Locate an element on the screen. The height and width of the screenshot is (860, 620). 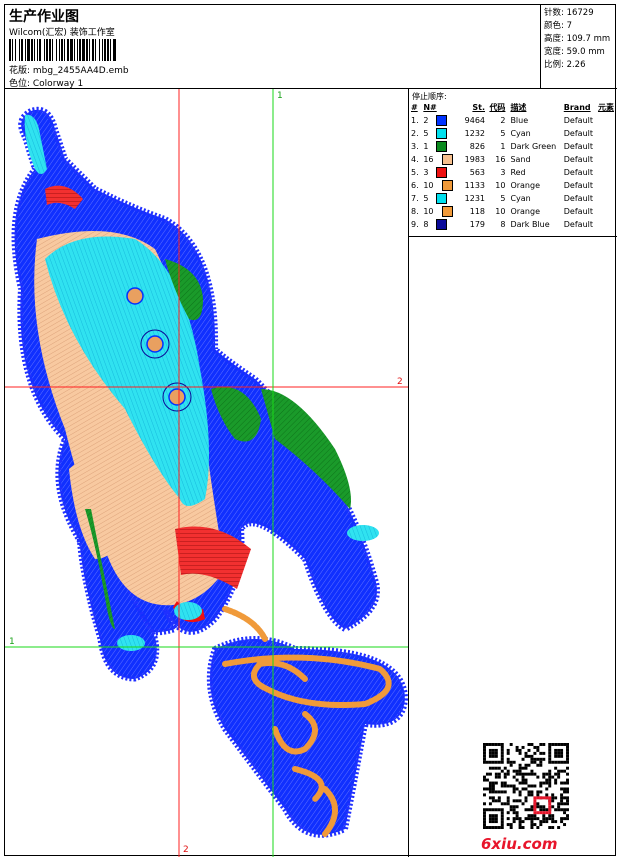
row-index: 1. is located at coordinates (415, 120).